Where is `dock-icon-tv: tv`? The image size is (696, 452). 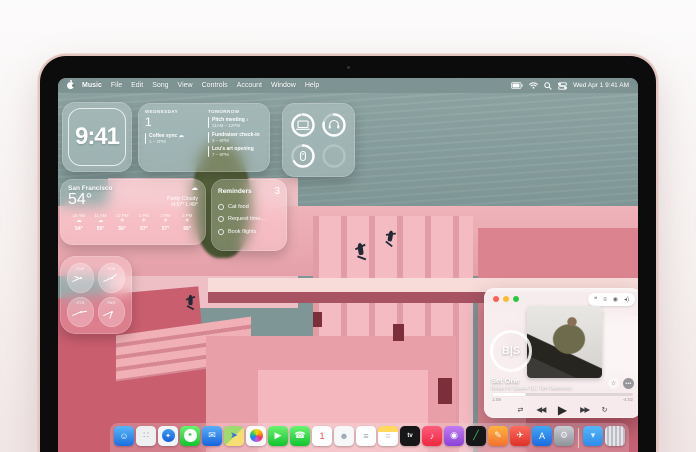 dock-icon-tv: tv is located at coordinates (410, 435).